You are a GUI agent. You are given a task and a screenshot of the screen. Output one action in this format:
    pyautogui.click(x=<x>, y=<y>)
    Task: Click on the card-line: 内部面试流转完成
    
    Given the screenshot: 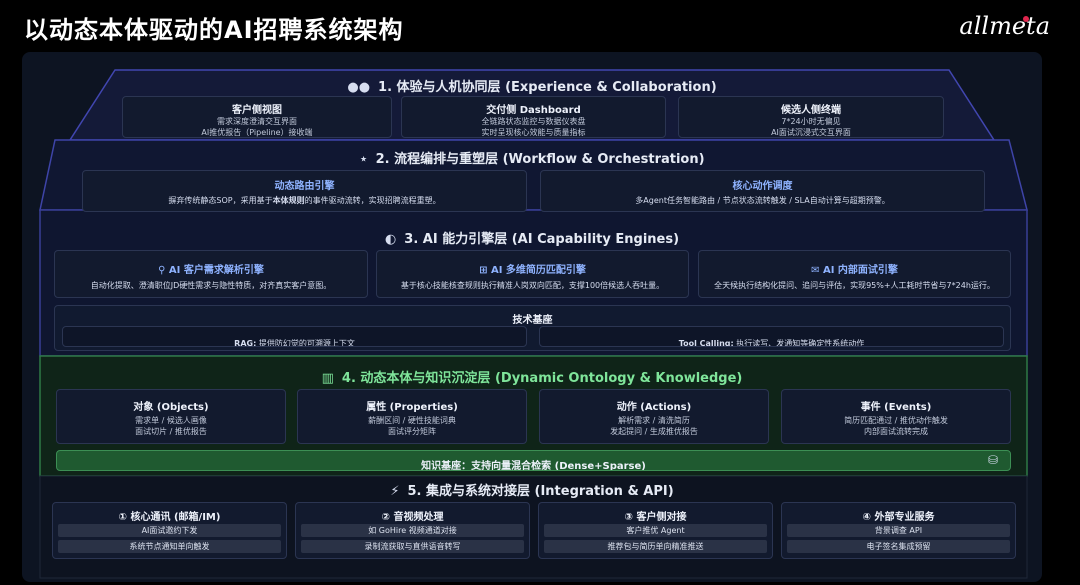 What is the action you would take?
    pyautogui.click(x=896, y=431)
    